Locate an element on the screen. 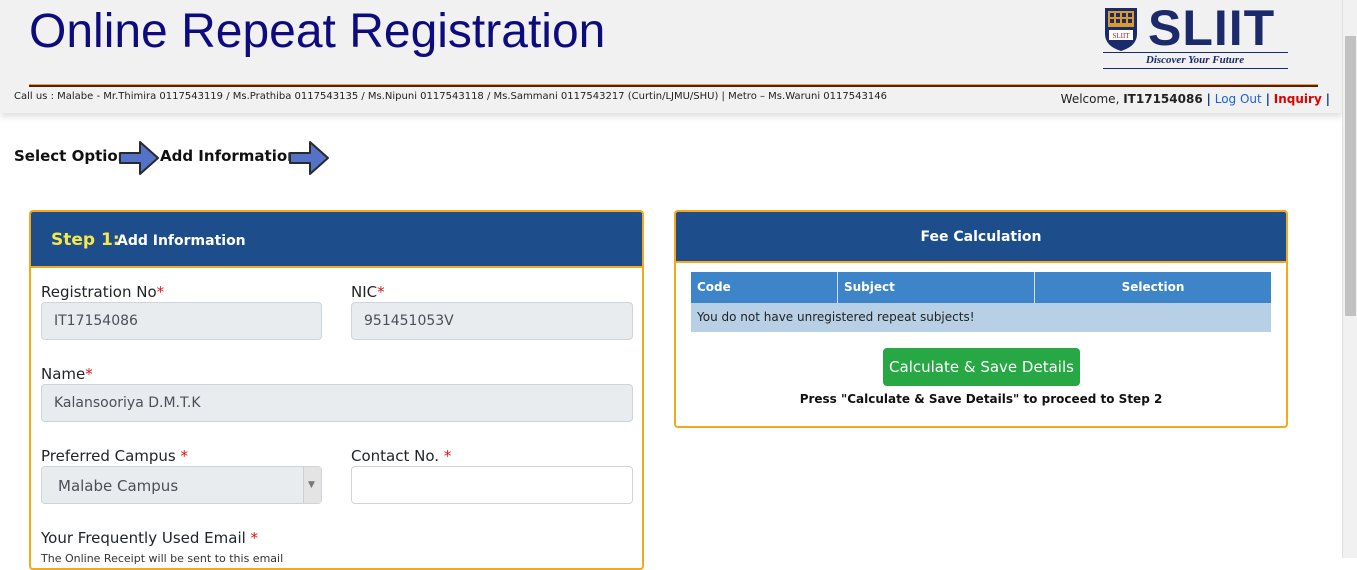 This screenshot has width=1357, height=570. header-divider is located at coordinates (673, 85).